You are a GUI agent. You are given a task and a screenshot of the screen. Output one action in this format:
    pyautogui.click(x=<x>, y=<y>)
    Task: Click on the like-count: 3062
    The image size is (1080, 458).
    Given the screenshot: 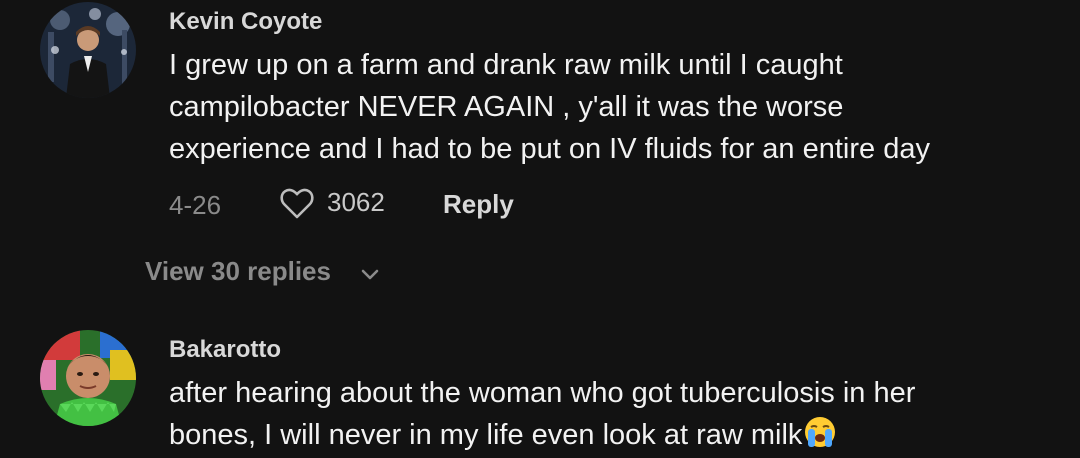 What is the action you would take?
    pyautogui.click(x=356, y=202)
    